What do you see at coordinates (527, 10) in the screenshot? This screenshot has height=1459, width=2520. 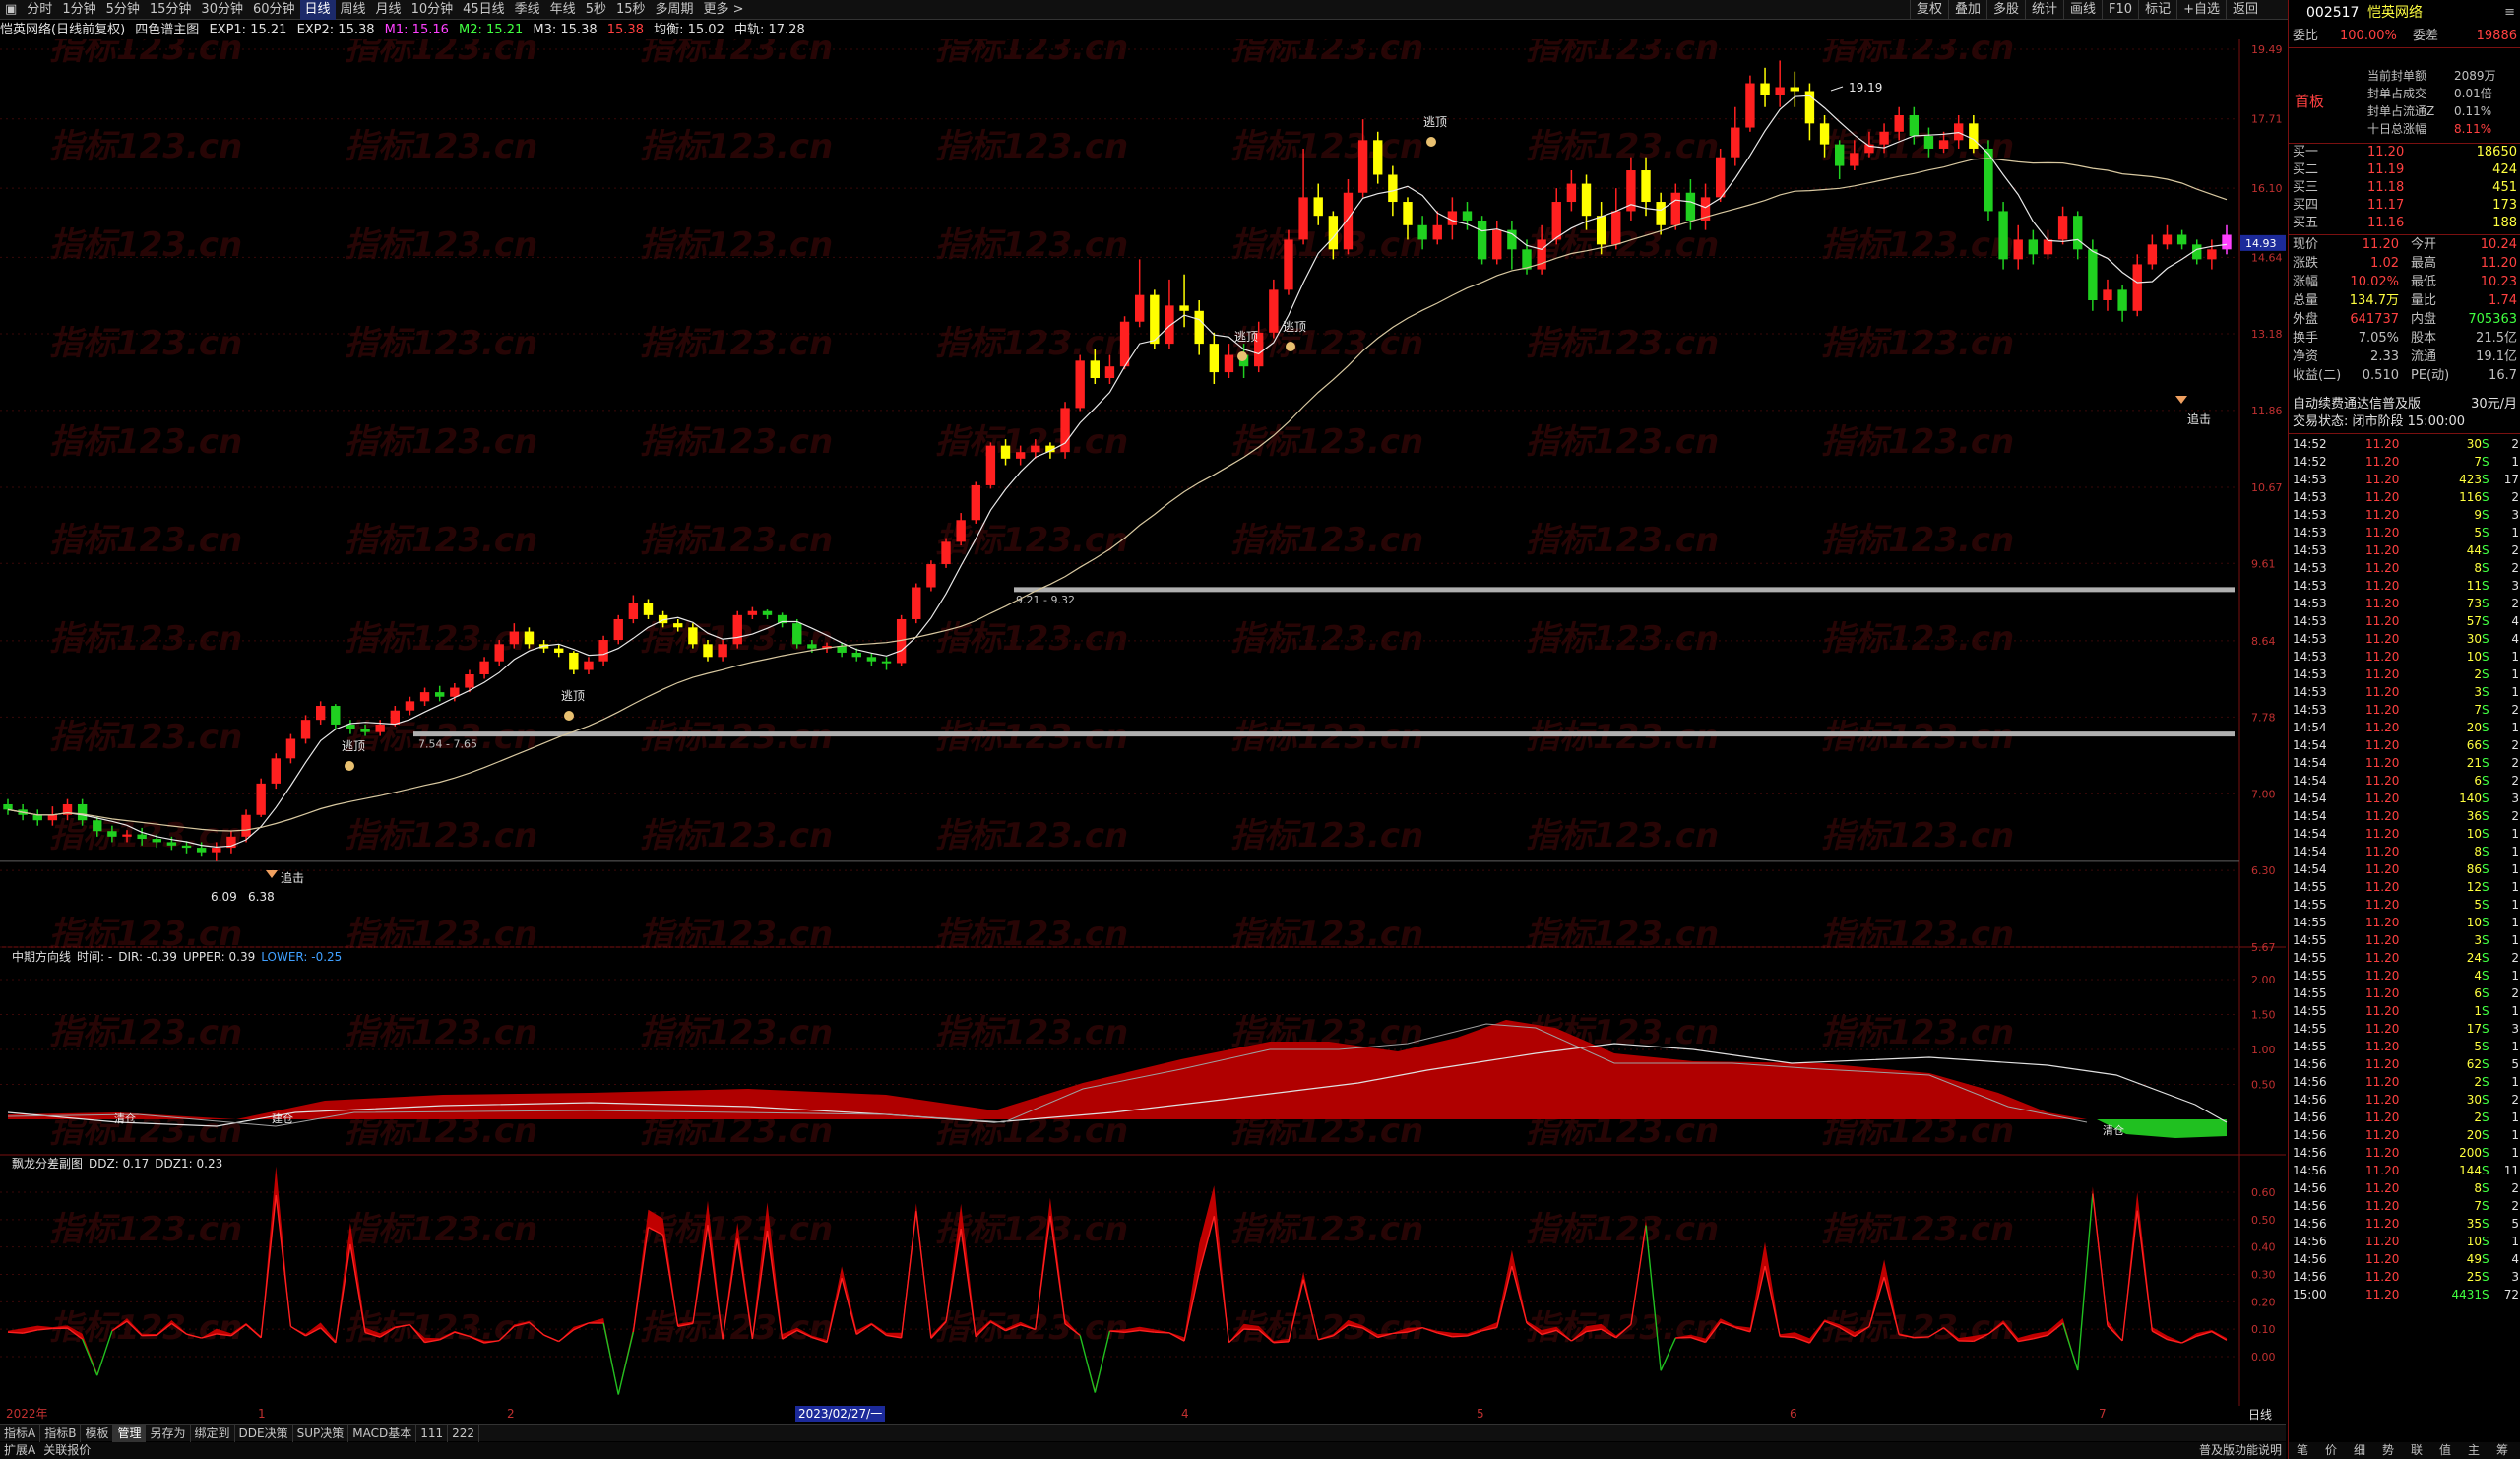 I see `period-tab: 季线` at bounding box center [527, 10].